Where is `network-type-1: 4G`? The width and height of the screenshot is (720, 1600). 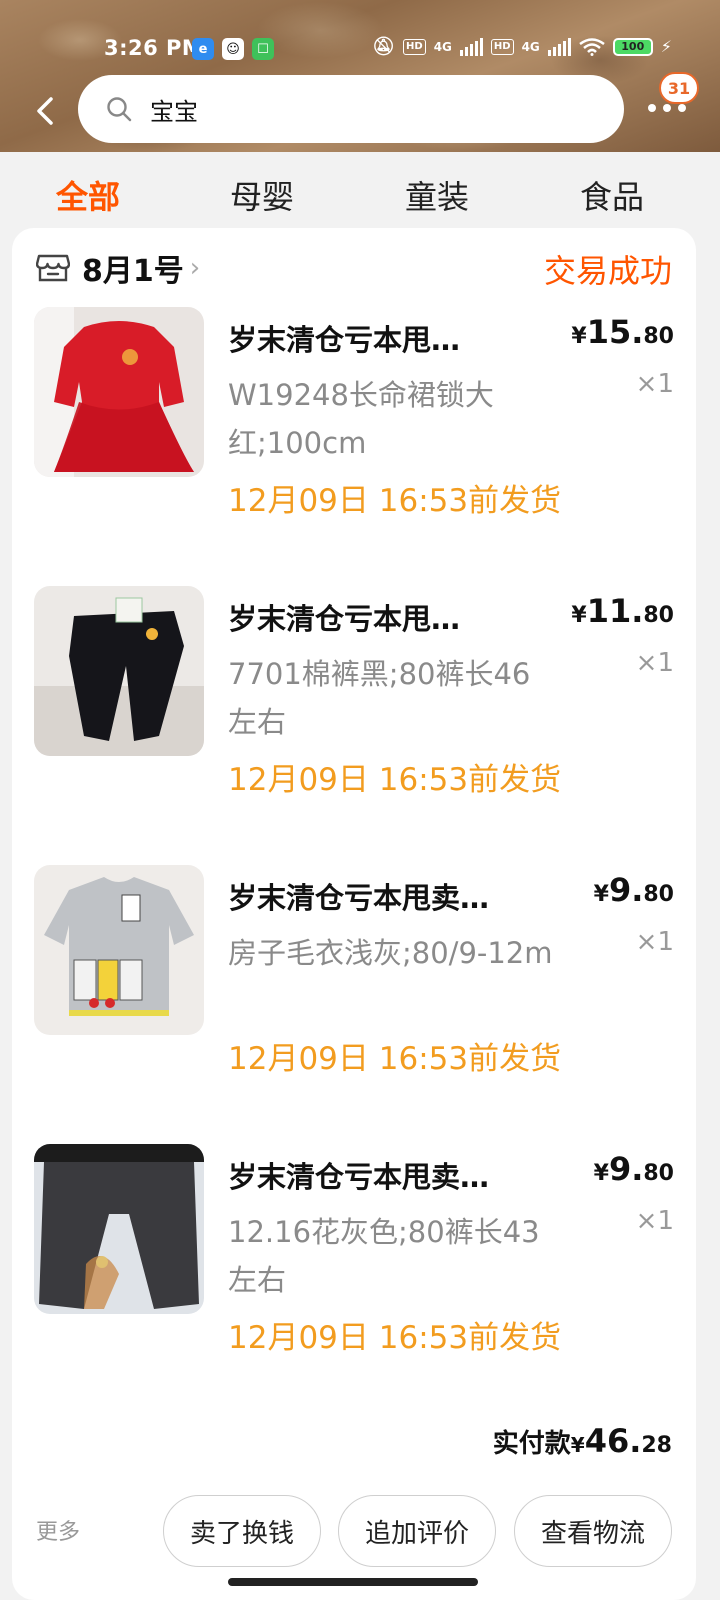
network-type-1: 4G is located at coordinates (442, 46).